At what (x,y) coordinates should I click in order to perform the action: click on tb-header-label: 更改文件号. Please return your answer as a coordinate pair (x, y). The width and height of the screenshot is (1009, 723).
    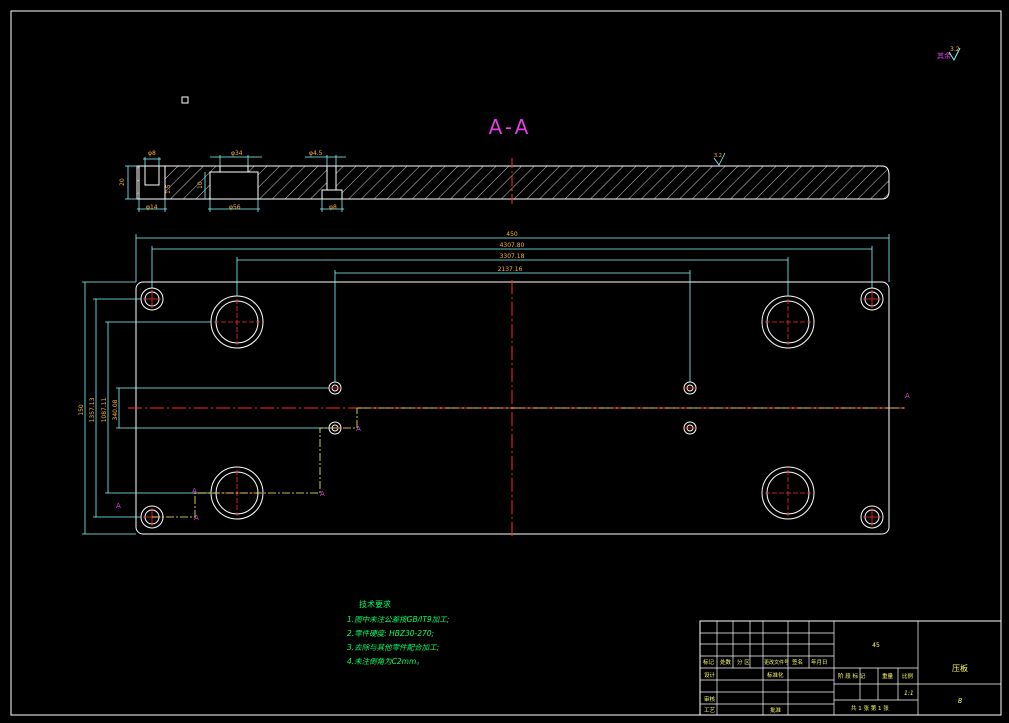
    Looking at the image, I should click on (776, 662).